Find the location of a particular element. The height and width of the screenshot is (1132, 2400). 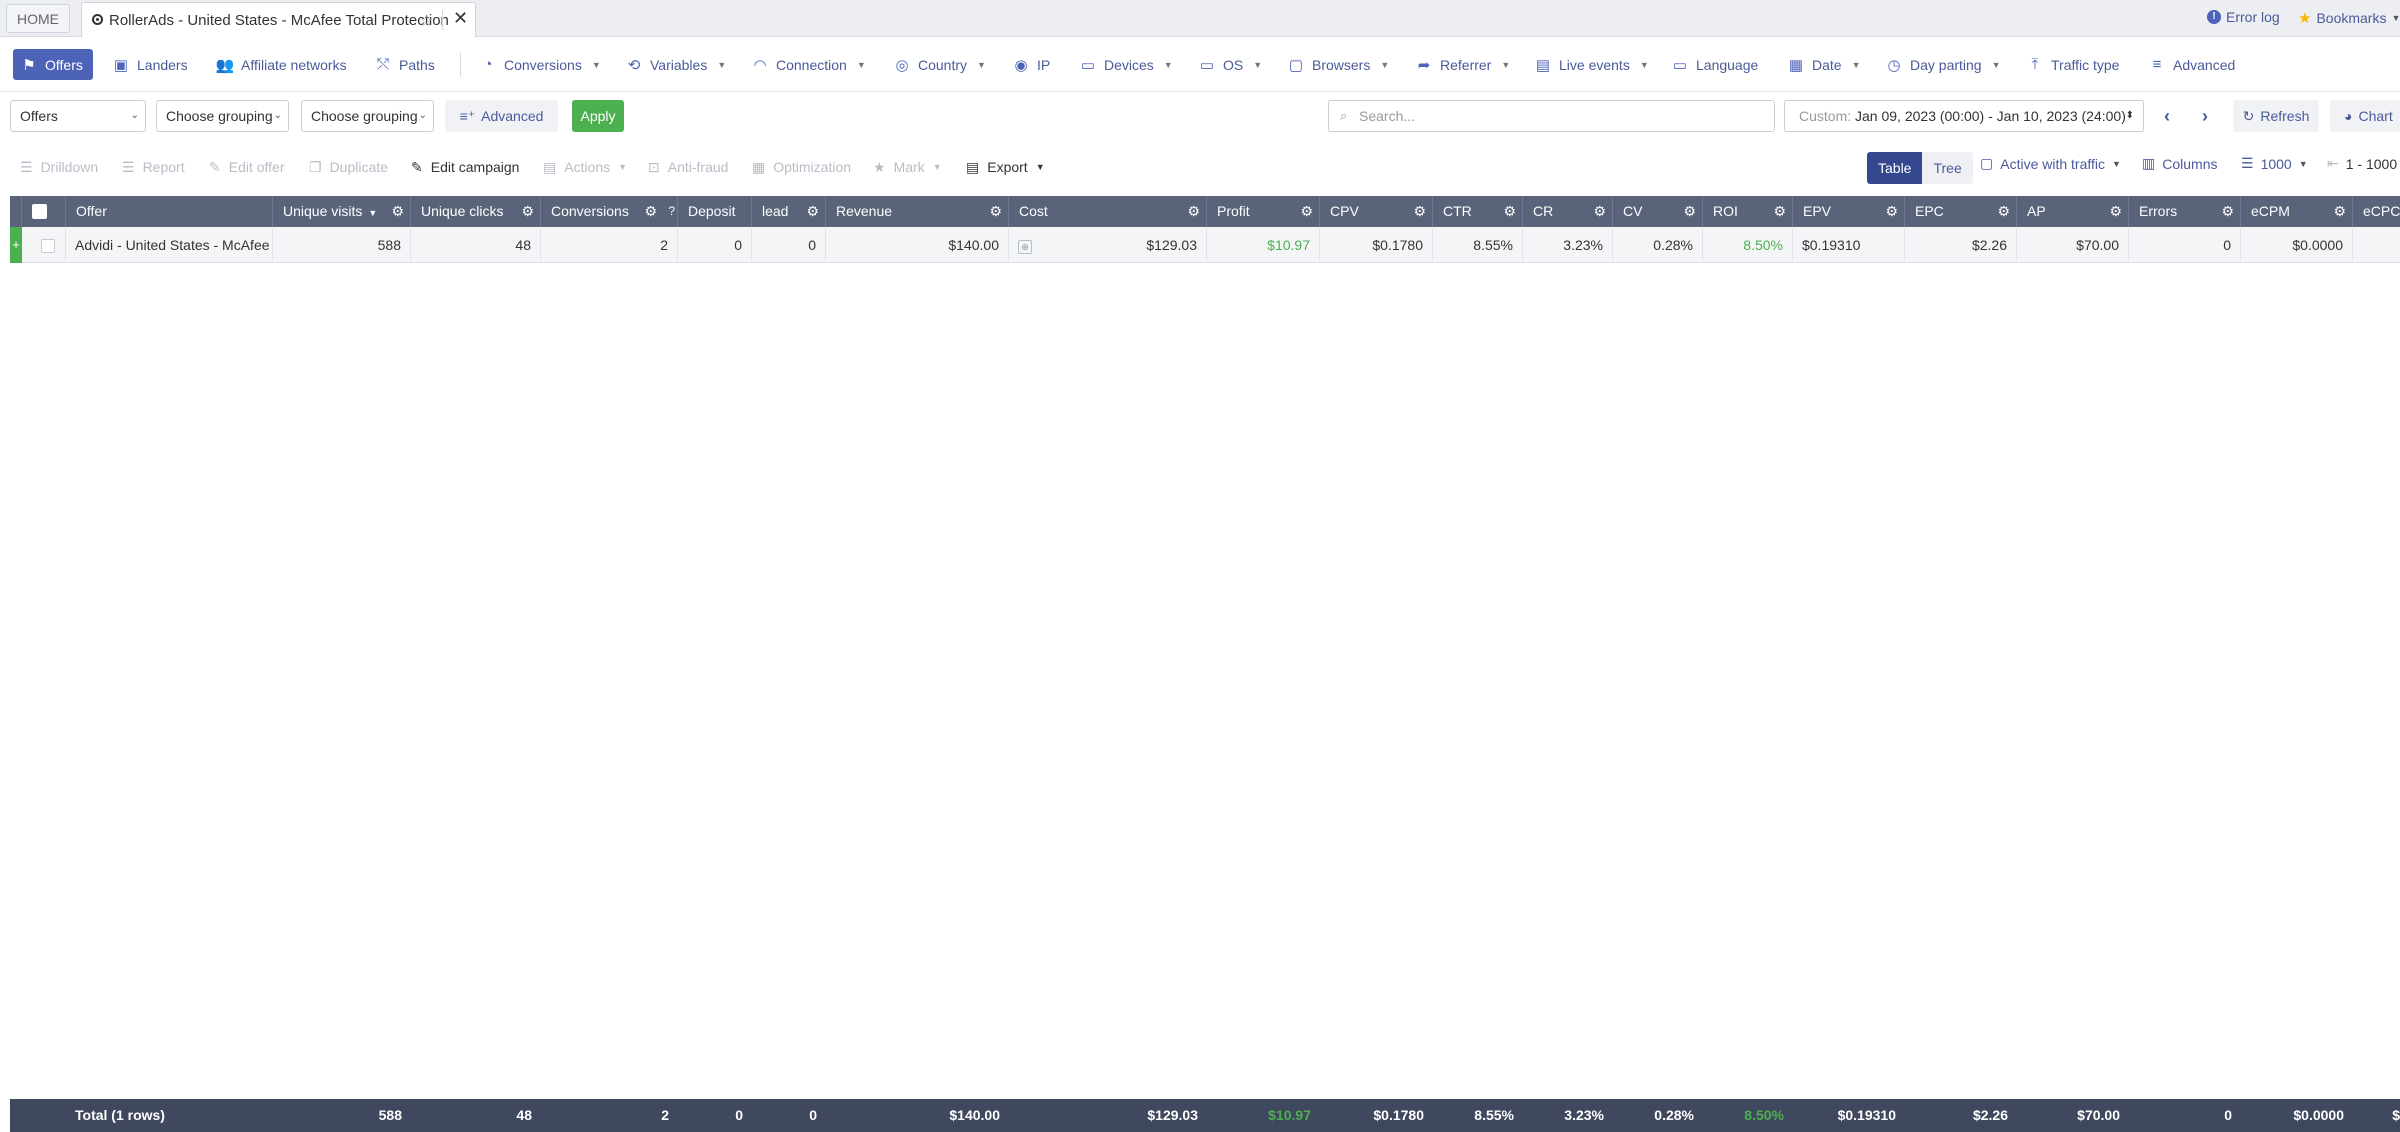

col-header-cr: CR ⚙ is located at coordinates (1568, 211).